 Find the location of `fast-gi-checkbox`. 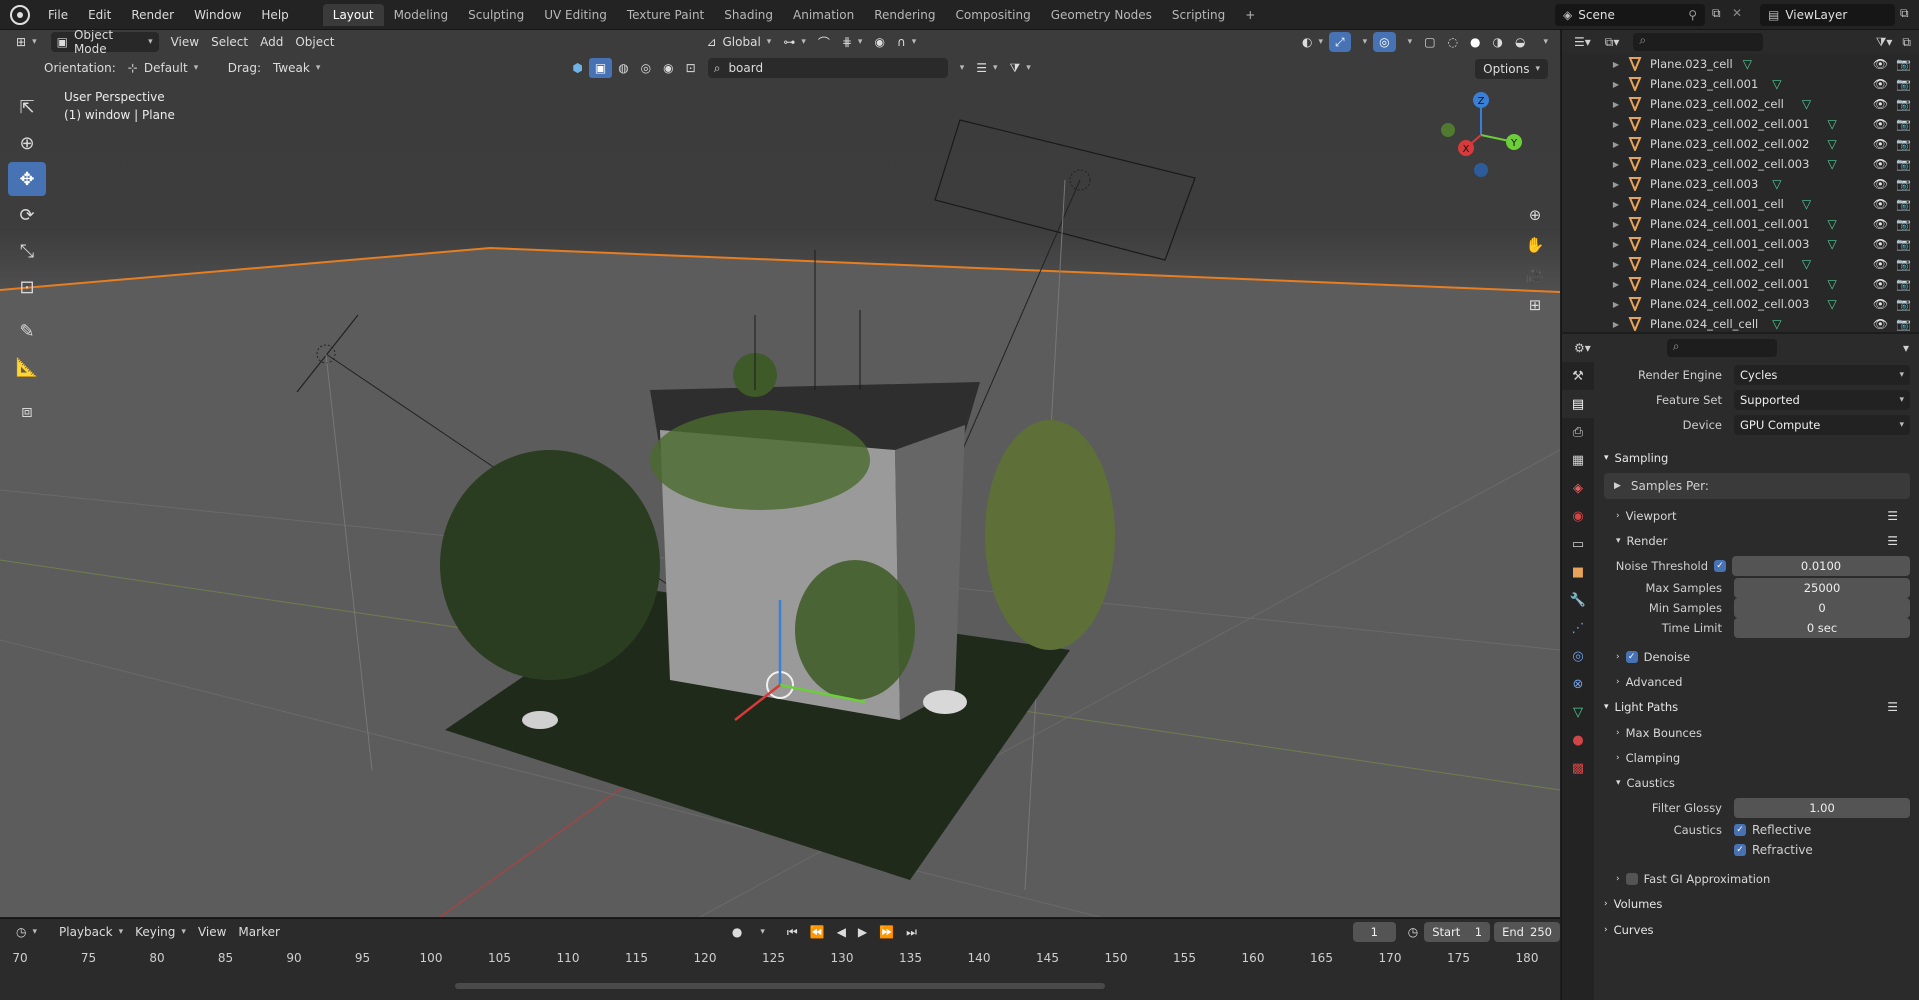

fast-gi-checkbox is located at coordinates (1631, 878).